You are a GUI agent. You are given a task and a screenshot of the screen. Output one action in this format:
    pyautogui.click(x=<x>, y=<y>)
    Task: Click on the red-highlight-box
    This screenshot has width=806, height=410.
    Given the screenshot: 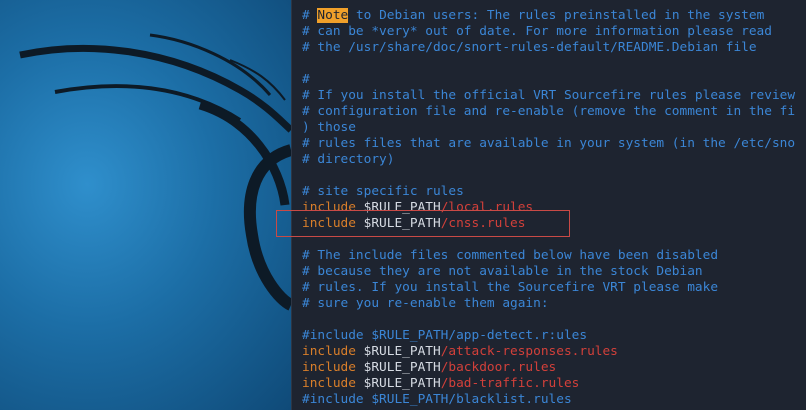 What is the action you would take?
    pyautogui.click(x=423, y=223)
    